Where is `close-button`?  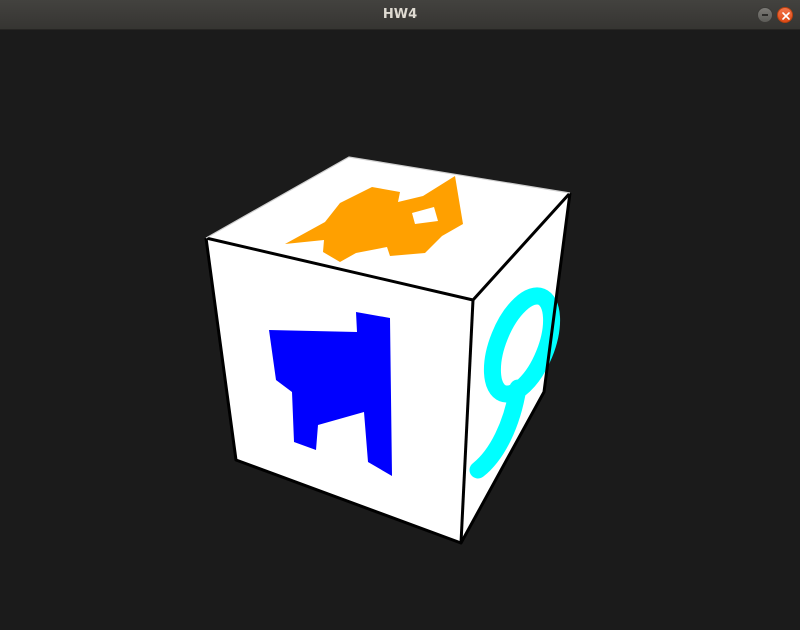
close-button is located at coordinates (785, 15).